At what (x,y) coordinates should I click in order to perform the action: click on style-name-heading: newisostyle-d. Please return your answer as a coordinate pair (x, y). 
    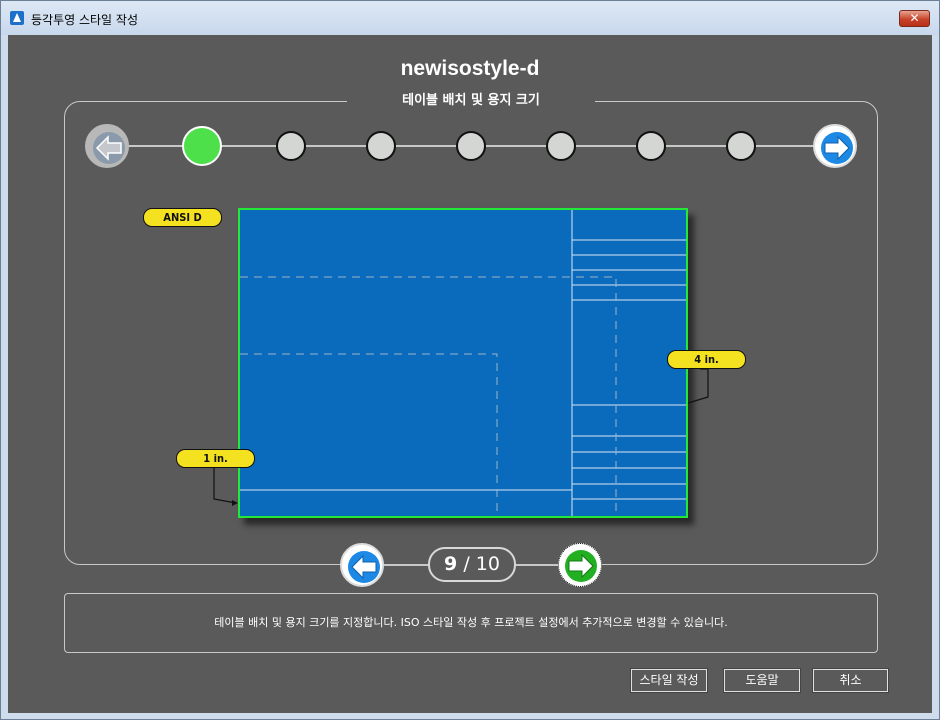
    Looking at the image, I should click on (470, 68).